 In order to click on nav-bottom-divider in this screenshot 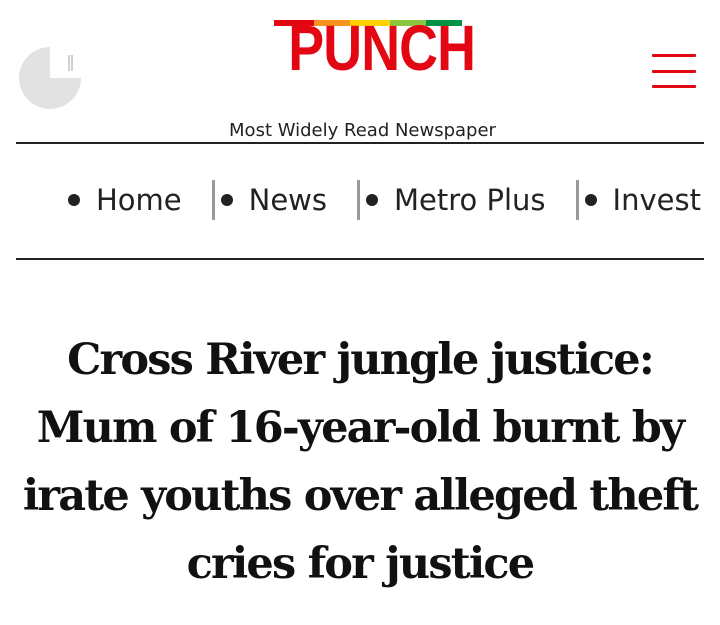, I will do `click(360, 259)`.